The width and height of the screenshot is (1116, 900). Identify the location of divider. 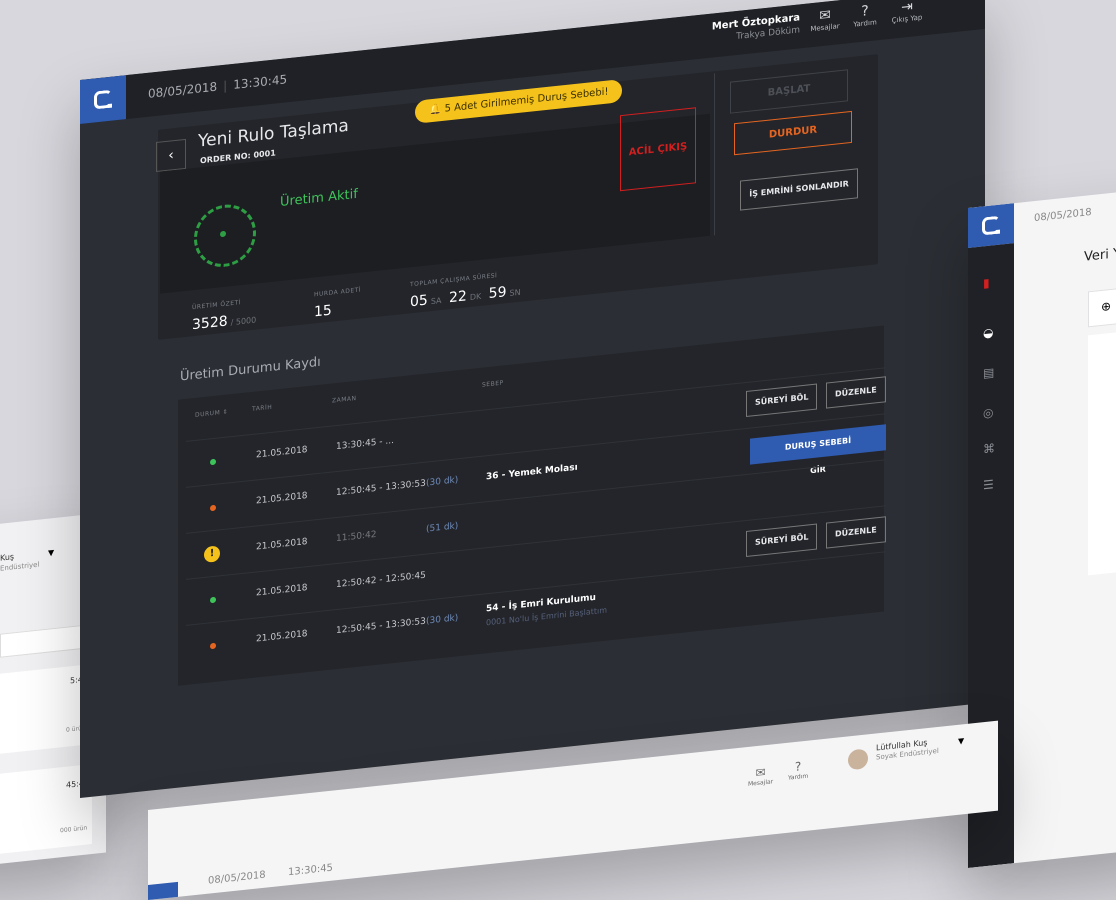
(714, 154).